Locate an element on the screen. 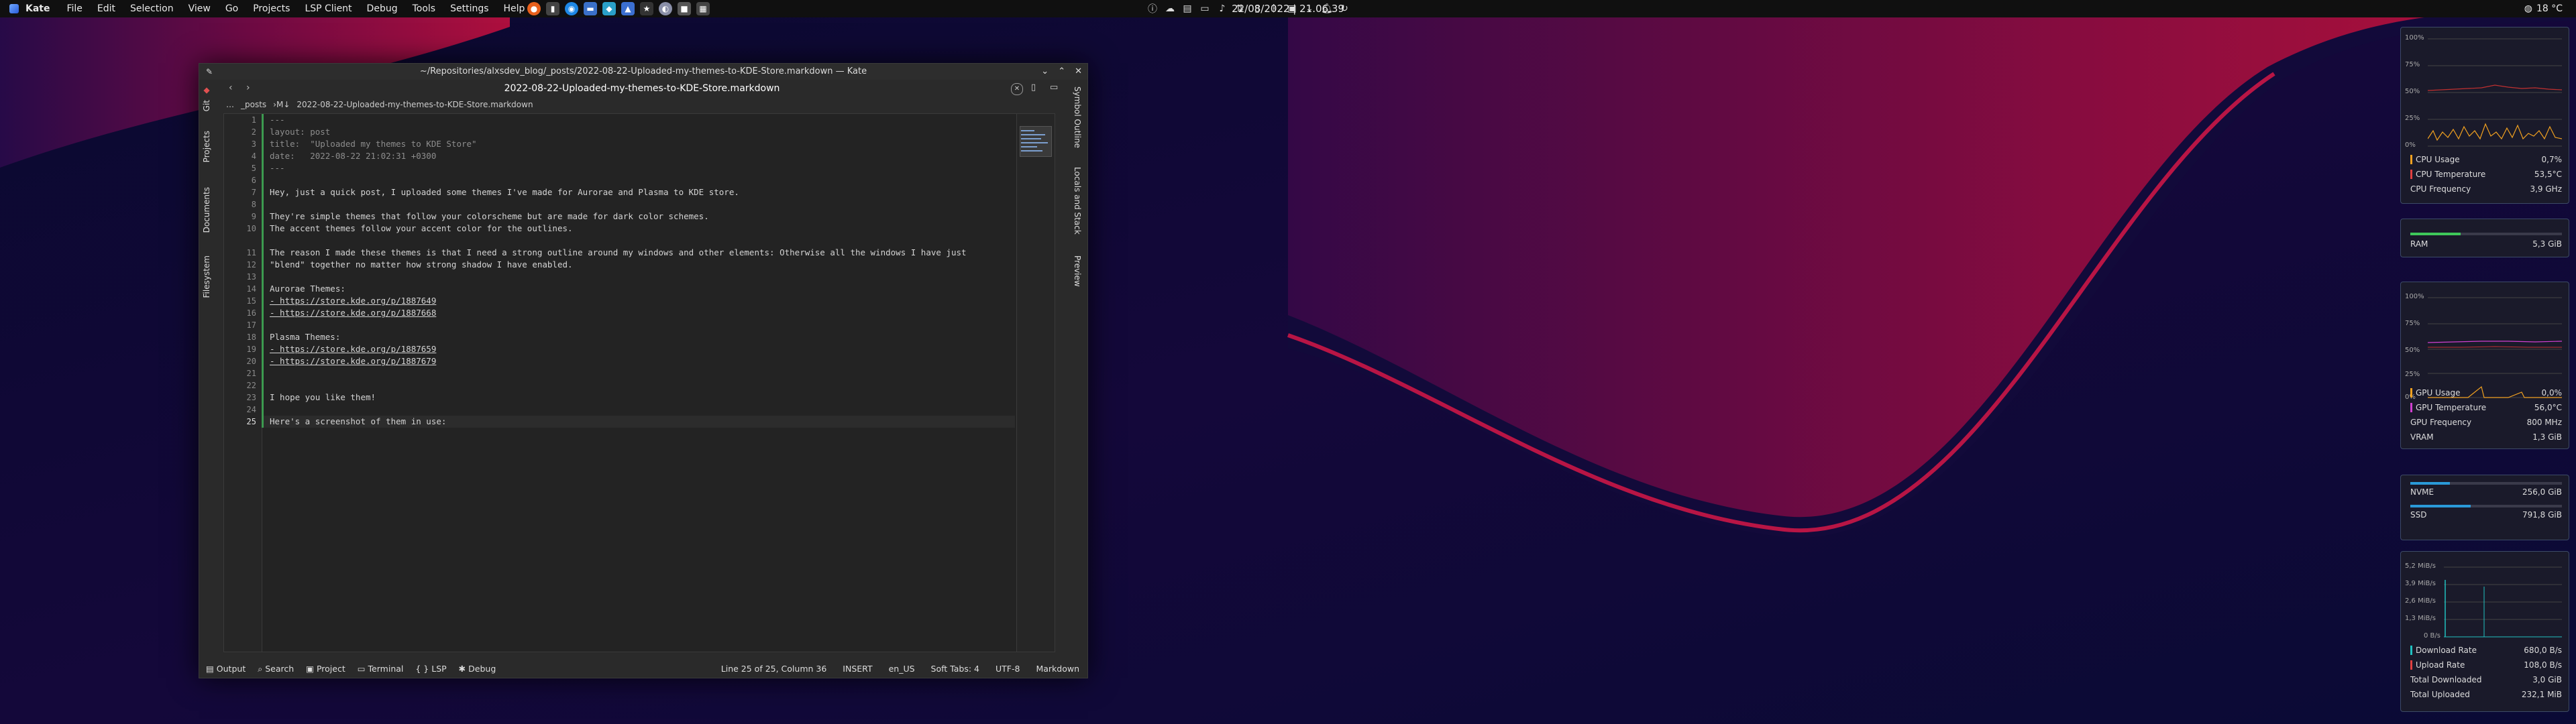  modified-lines-marker is located at coordinates (263, 271).